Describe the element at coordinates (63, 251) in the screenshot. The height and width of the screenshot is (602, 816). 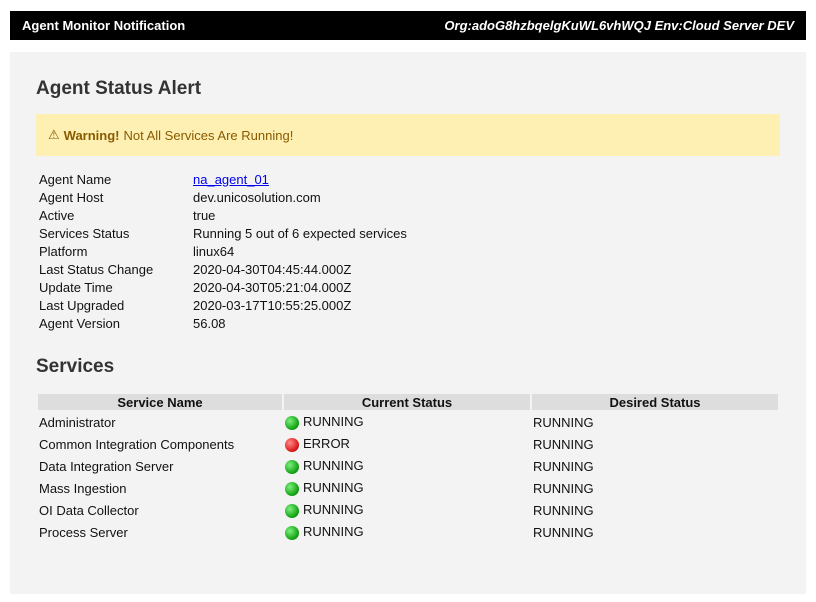
I see `detail-label: Platform` at that location.